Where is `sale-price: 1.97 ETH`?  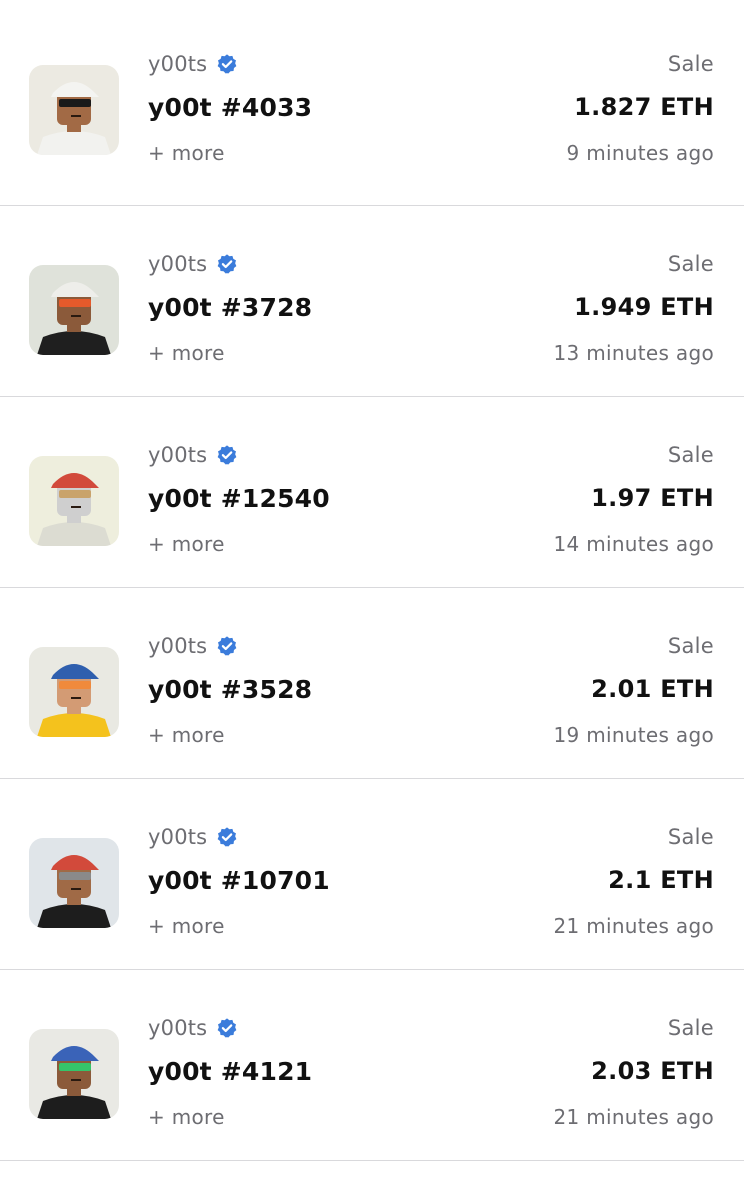
sale-price: 1.97 ETH is located at coordinates (652, 498).